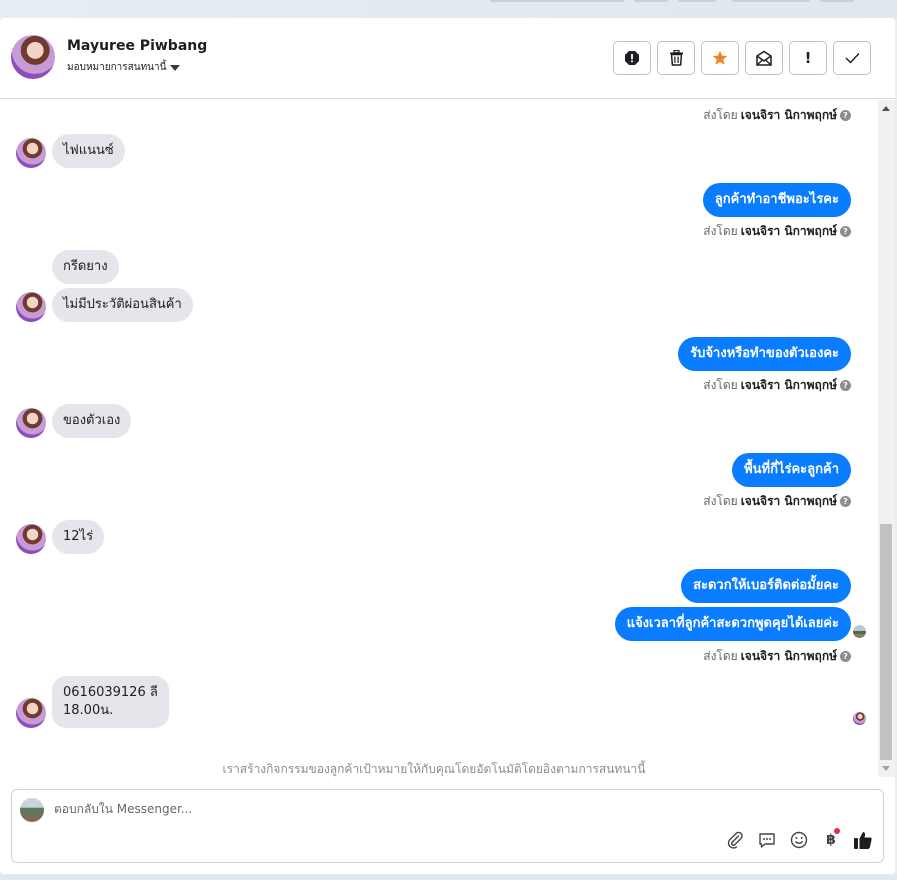  What do you see at coordinates (447, 58) in the screenshot?
I see `conversation-header: Mayuree Piwbang มอบหมายการสนทนานี้ !` at bounding box center [447, 58].